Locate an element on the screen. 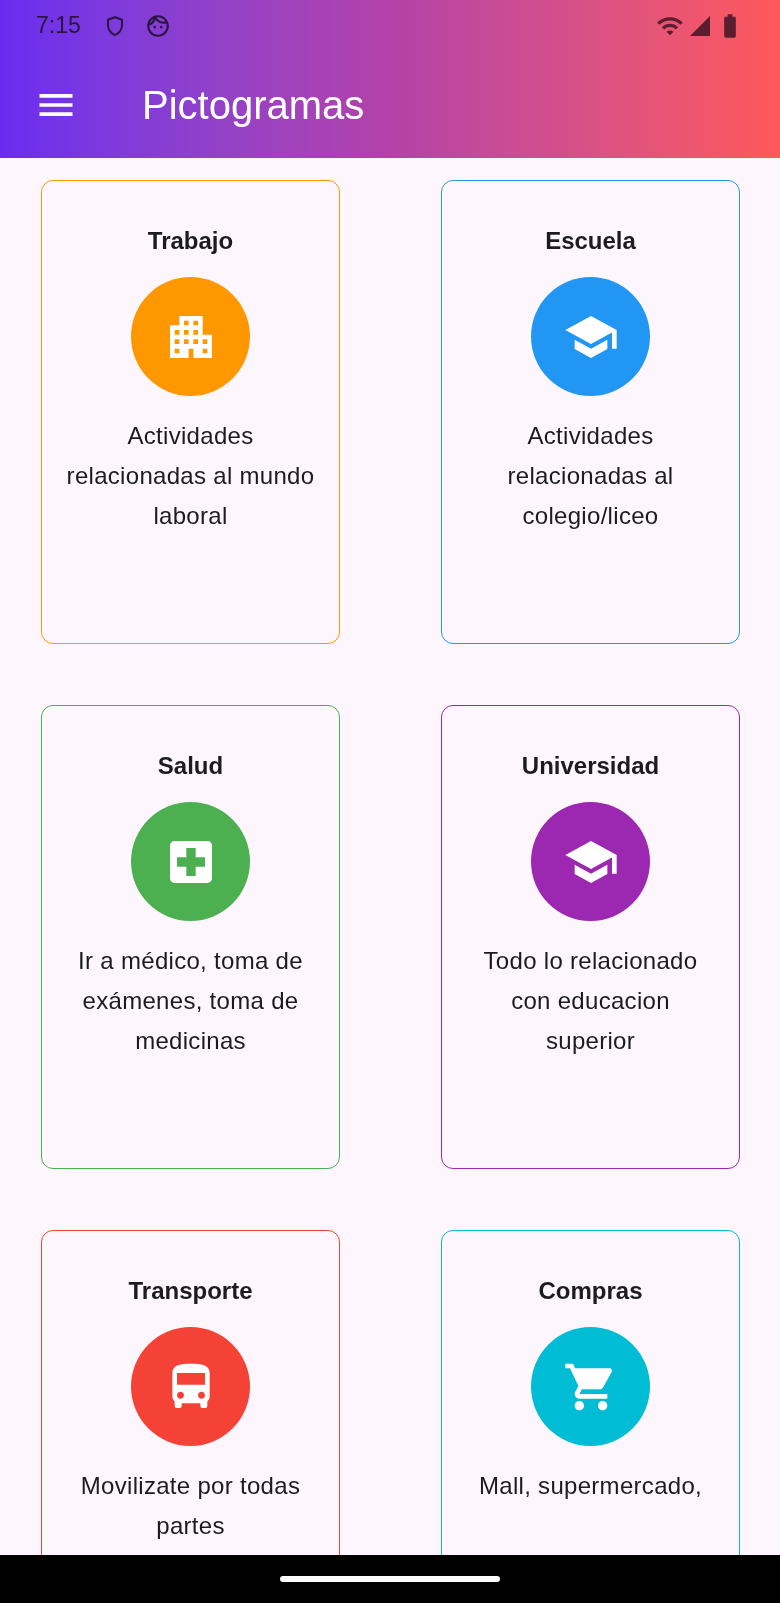 The image size is (780, 1603). app-title: Pictogramas is located at coordinates (253, 105).